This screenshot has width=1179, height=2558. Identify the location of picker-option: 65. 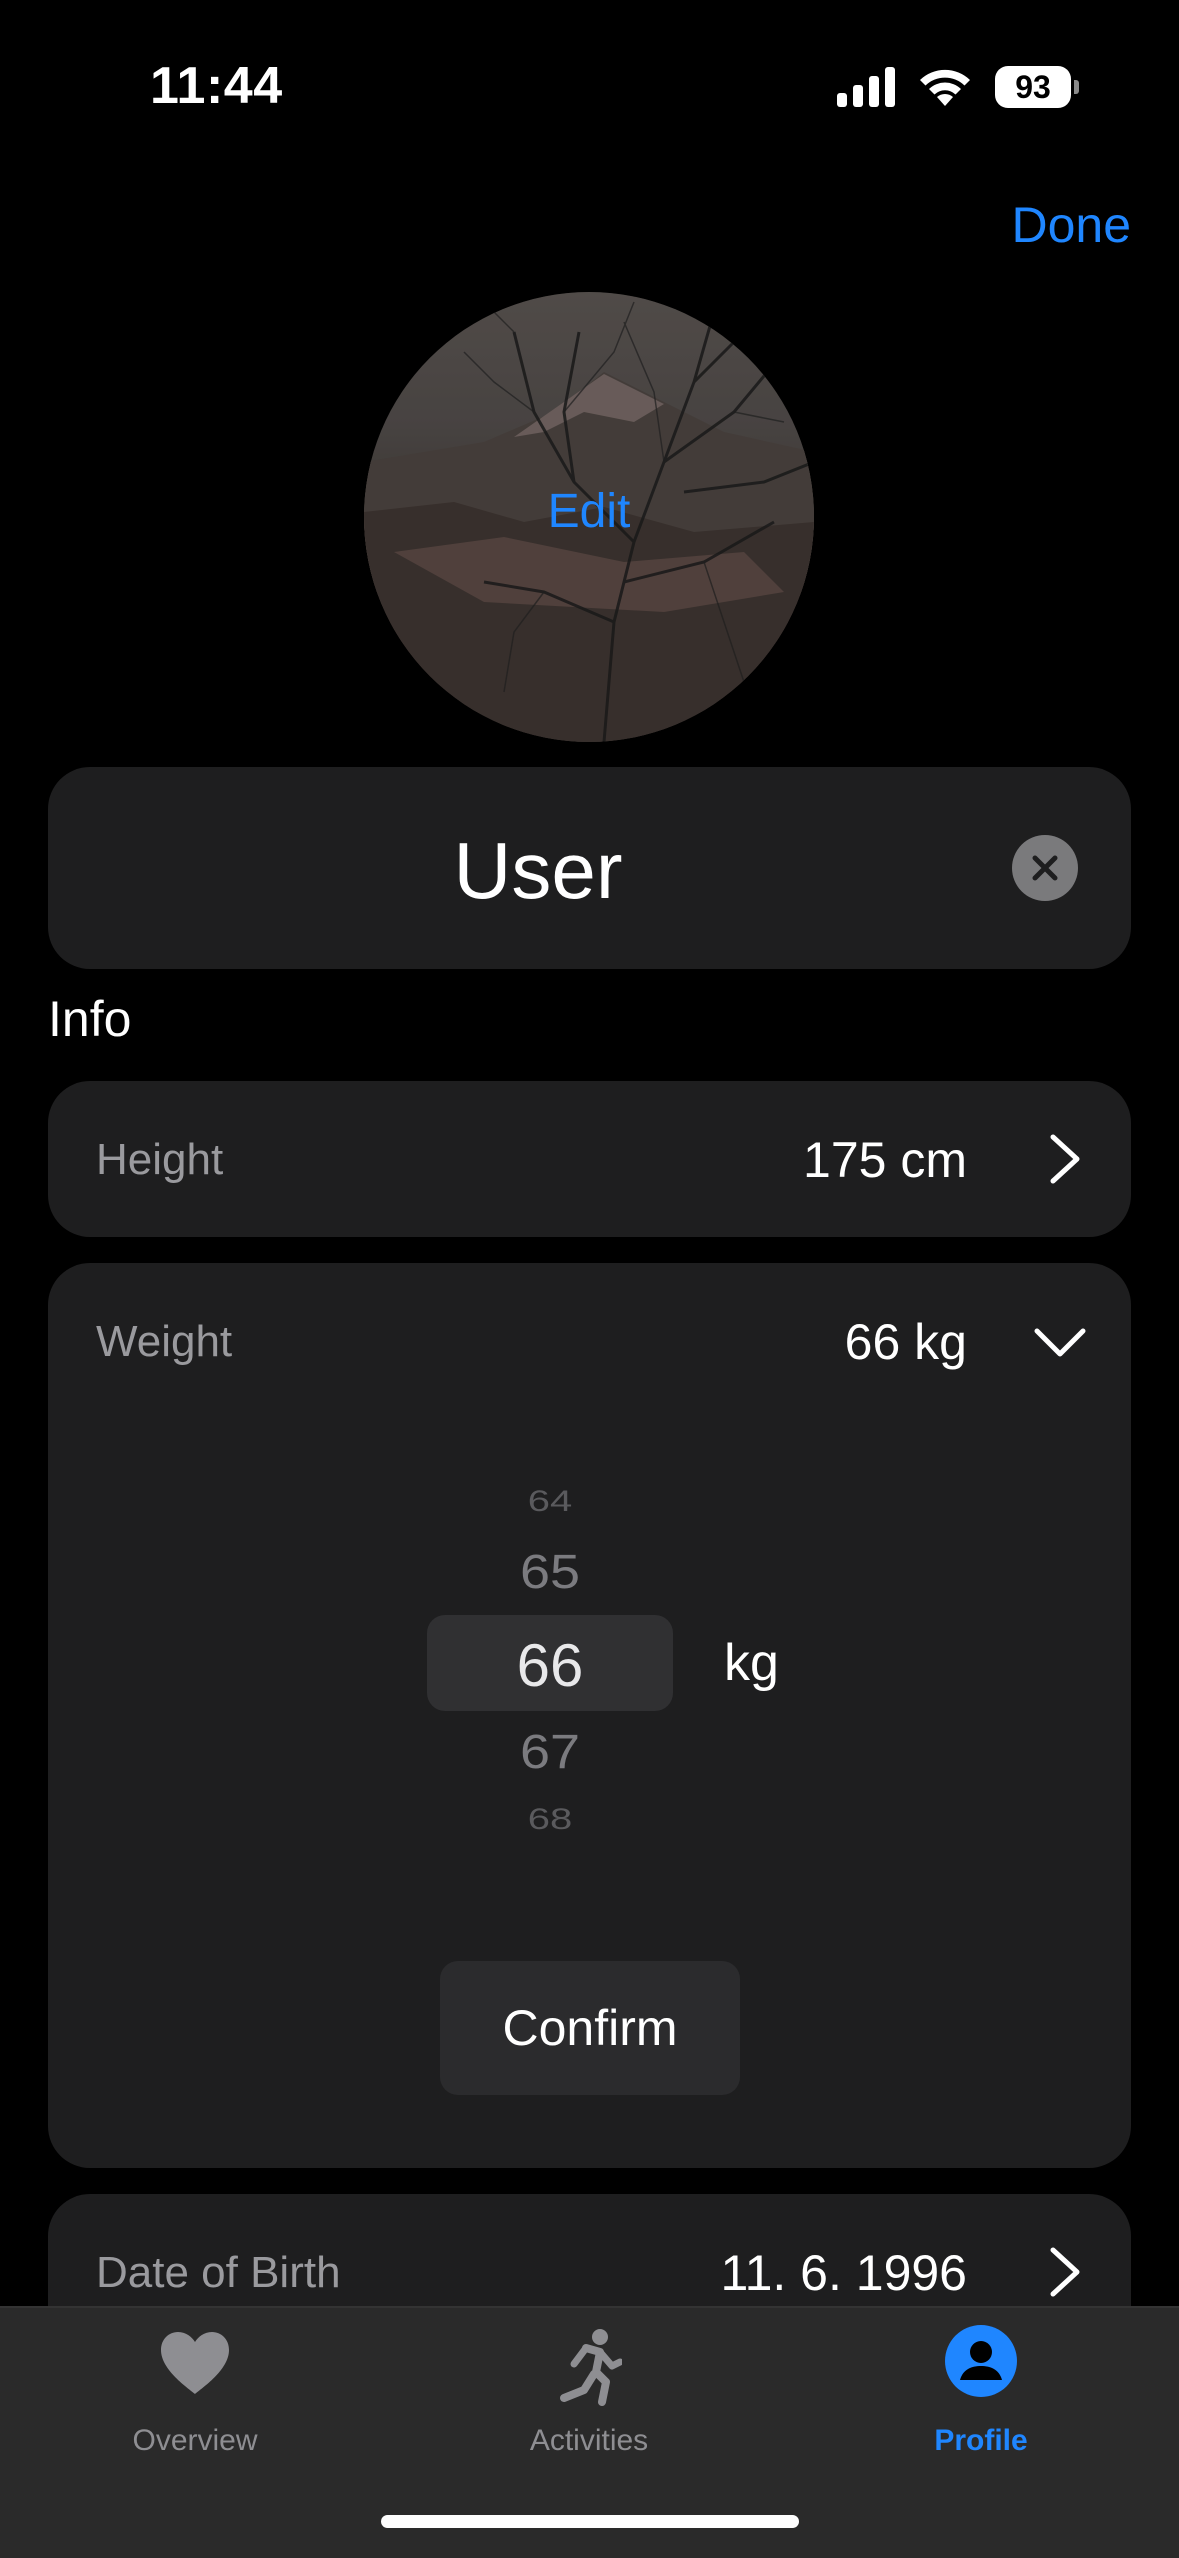
(550, 1572).